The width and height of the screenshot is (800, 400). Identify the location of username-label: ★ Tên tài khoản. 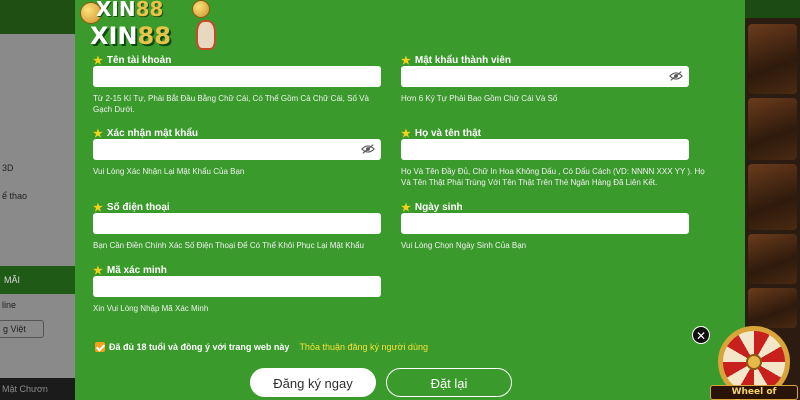
(132, 60).